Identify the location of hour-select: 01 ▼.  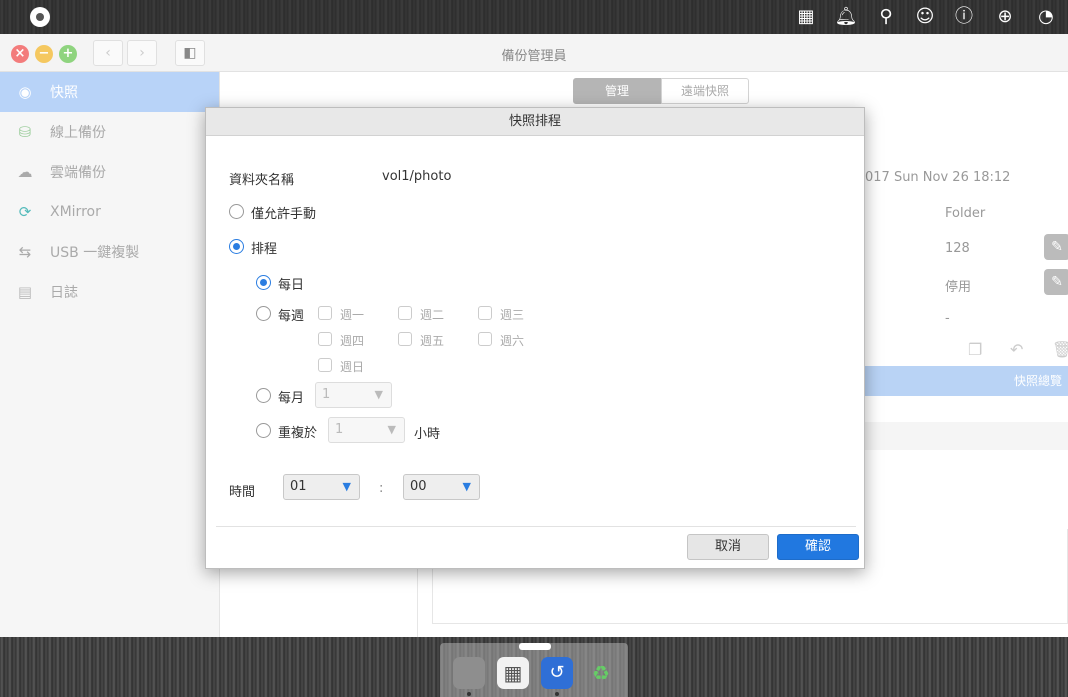
(321, 487).